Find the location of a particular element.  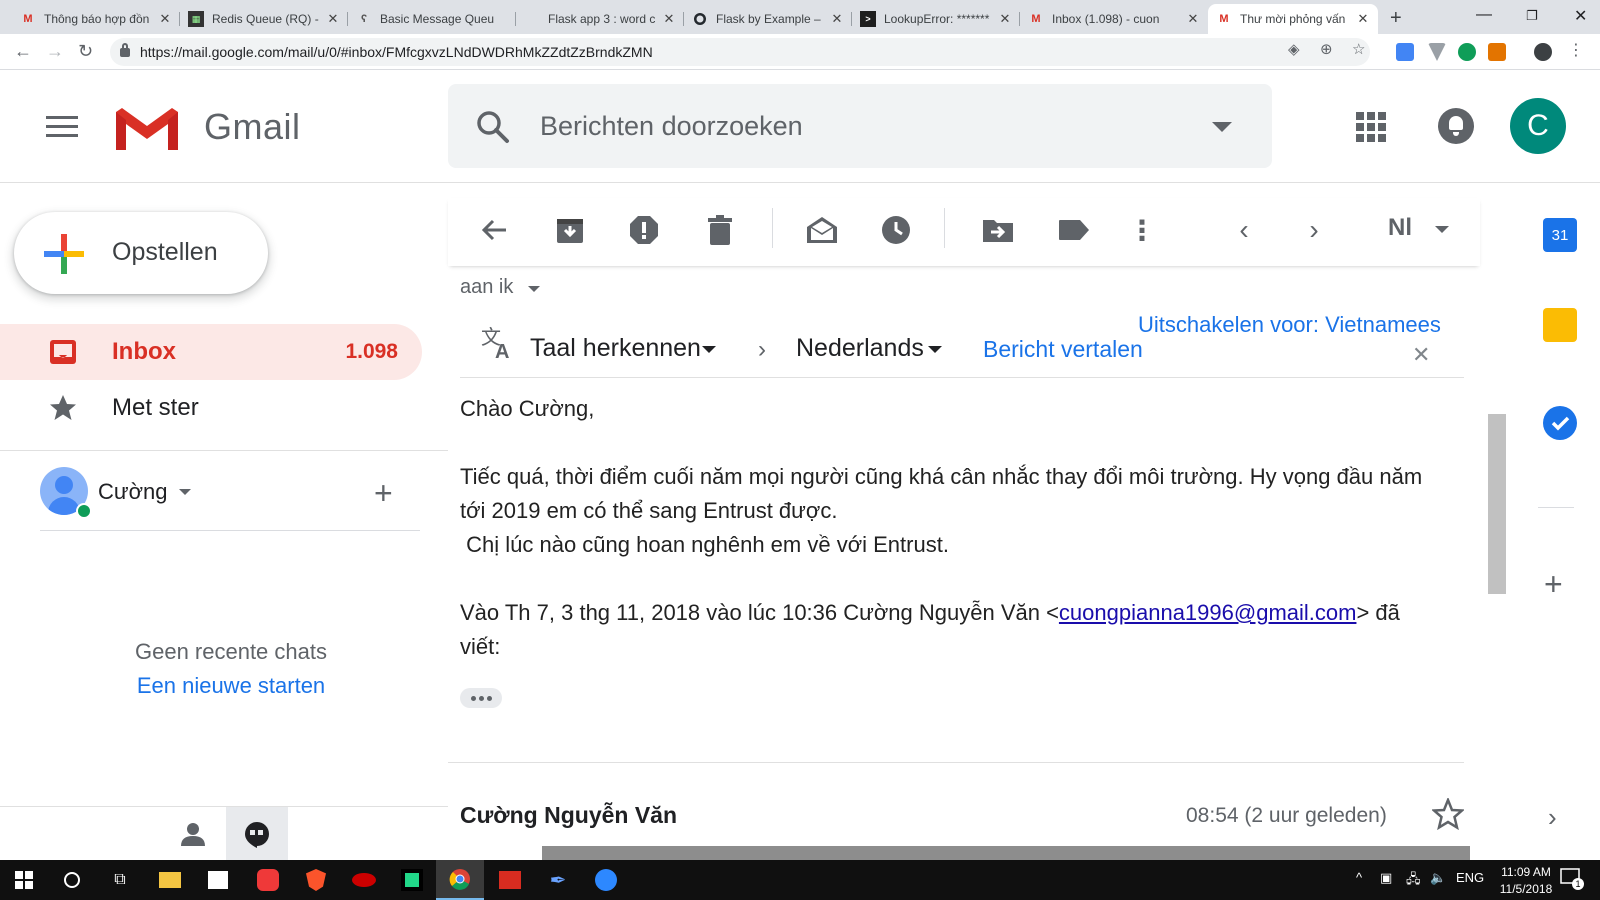

profile-extension-icon is located at coordinates (1543, 52).